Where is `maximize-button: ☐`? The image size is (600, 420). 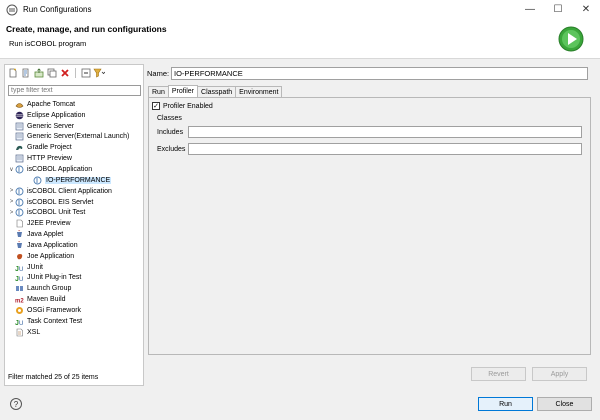 maximize-button: ☐ is located at coordinates (558, 9).